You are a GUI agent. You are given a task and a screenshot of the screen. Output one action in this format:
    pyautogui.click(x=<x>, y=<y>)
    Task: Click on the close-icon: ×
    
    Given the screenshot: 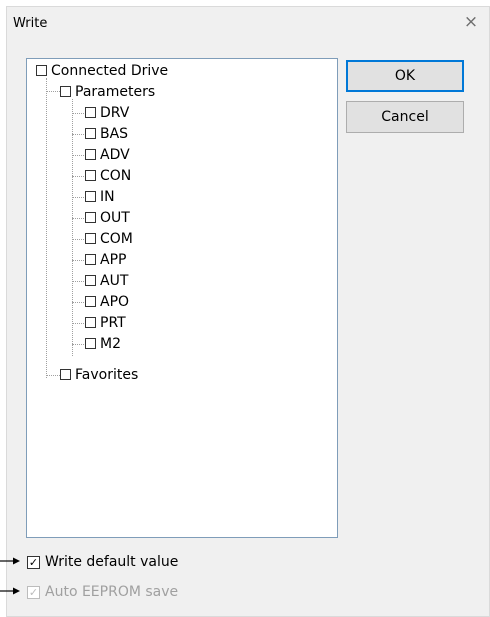 What is the action you would take?
    pyautogui.click(x=471, y=22)
    